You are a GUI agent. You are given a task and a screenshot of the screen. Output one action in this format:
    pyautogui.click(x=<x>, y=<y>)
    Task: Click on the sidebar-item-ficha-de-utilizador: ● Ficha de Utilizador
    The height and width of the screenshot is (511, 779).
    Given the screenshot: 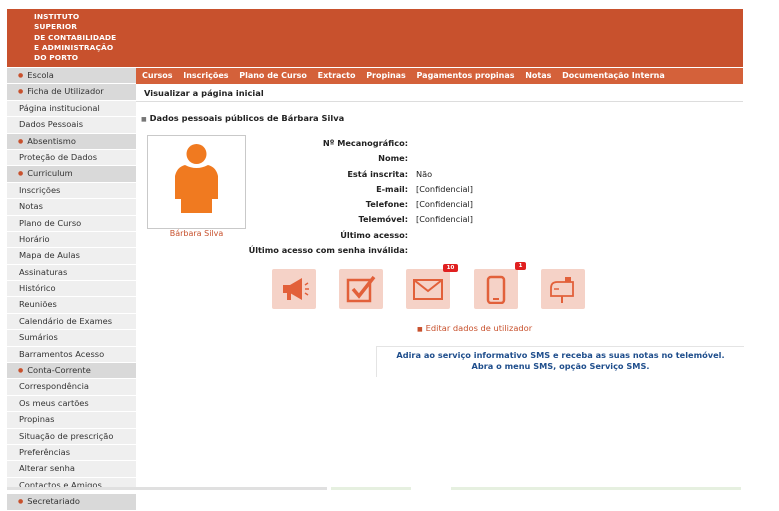 What is the action you would take?
    pyautogui.click(x=71, y=92)
    